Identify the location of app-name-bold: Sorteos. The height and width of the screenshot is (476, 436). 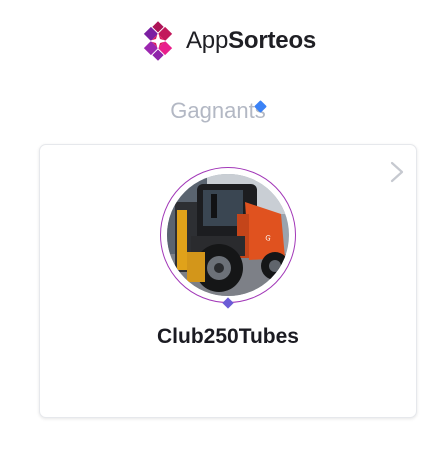
(272, 40).